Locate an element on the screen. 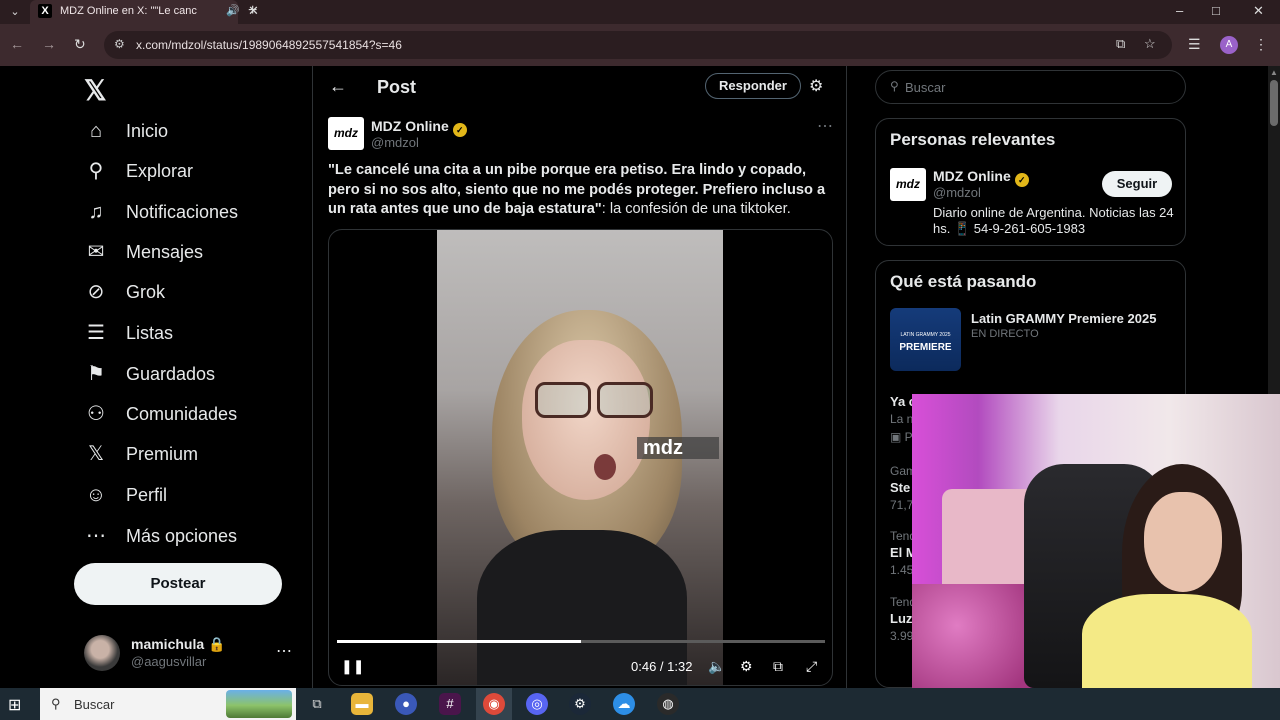  nav-label: Explorar is located at coordinates (160, 171).